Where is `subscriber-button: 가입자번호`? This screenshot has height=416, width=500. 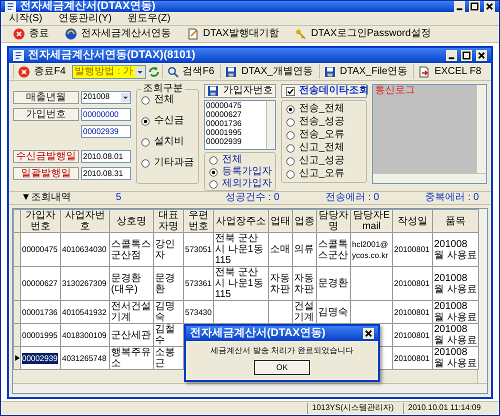
subscriber-button: 가입자번호 is located at coordinates (240, 91).